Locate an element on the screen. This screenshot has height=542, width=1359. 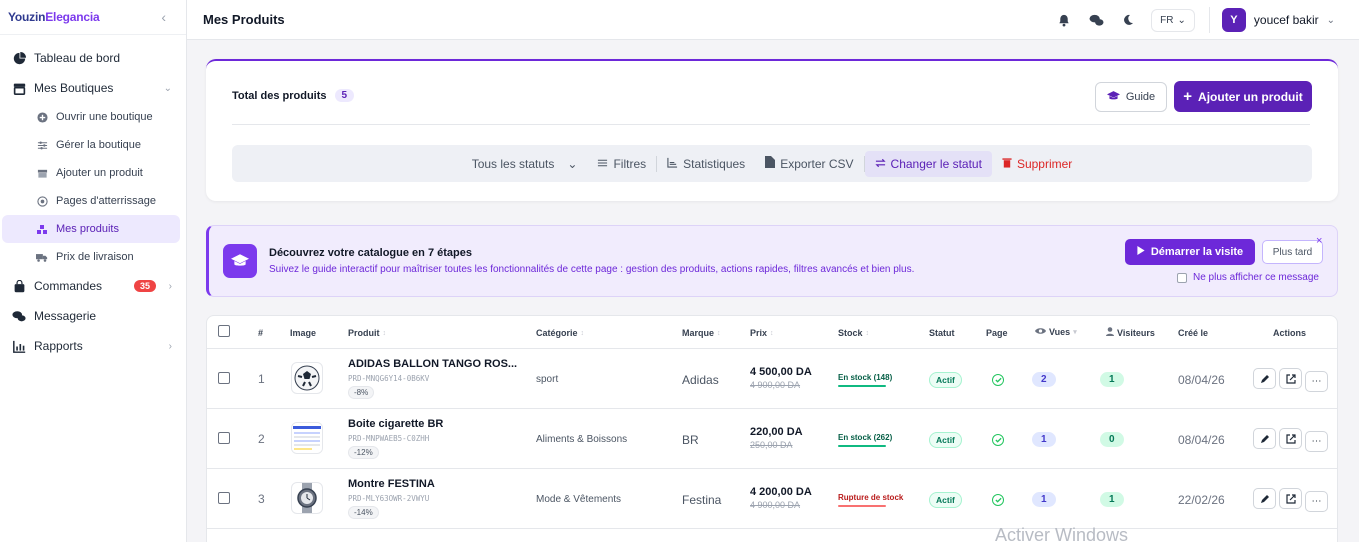
views-count: 1 is located at coordinates (1044, 439).